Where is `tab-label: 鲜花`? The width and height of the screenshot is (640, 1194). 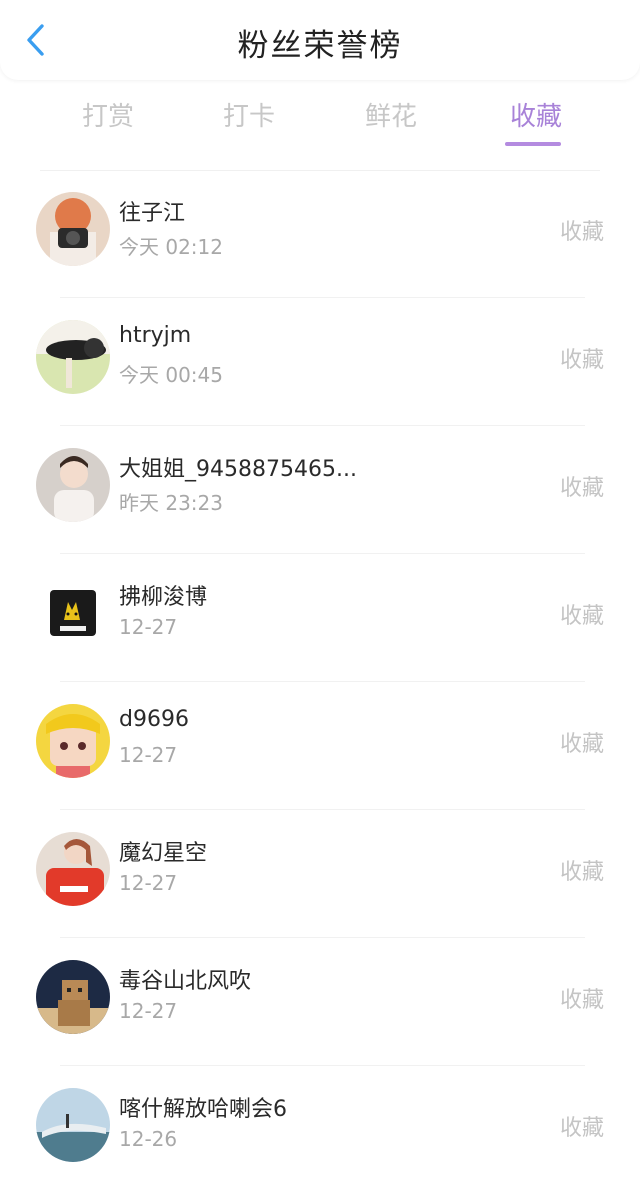
tab-label: 鲜花 is located at coordinates (390, 117).